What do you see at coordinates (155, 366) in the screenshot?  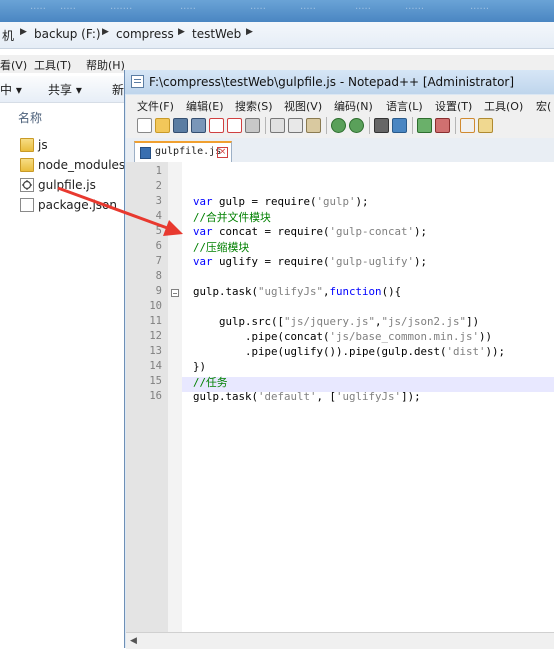 I see `line-number: 14` at bounding box center [155, 366].